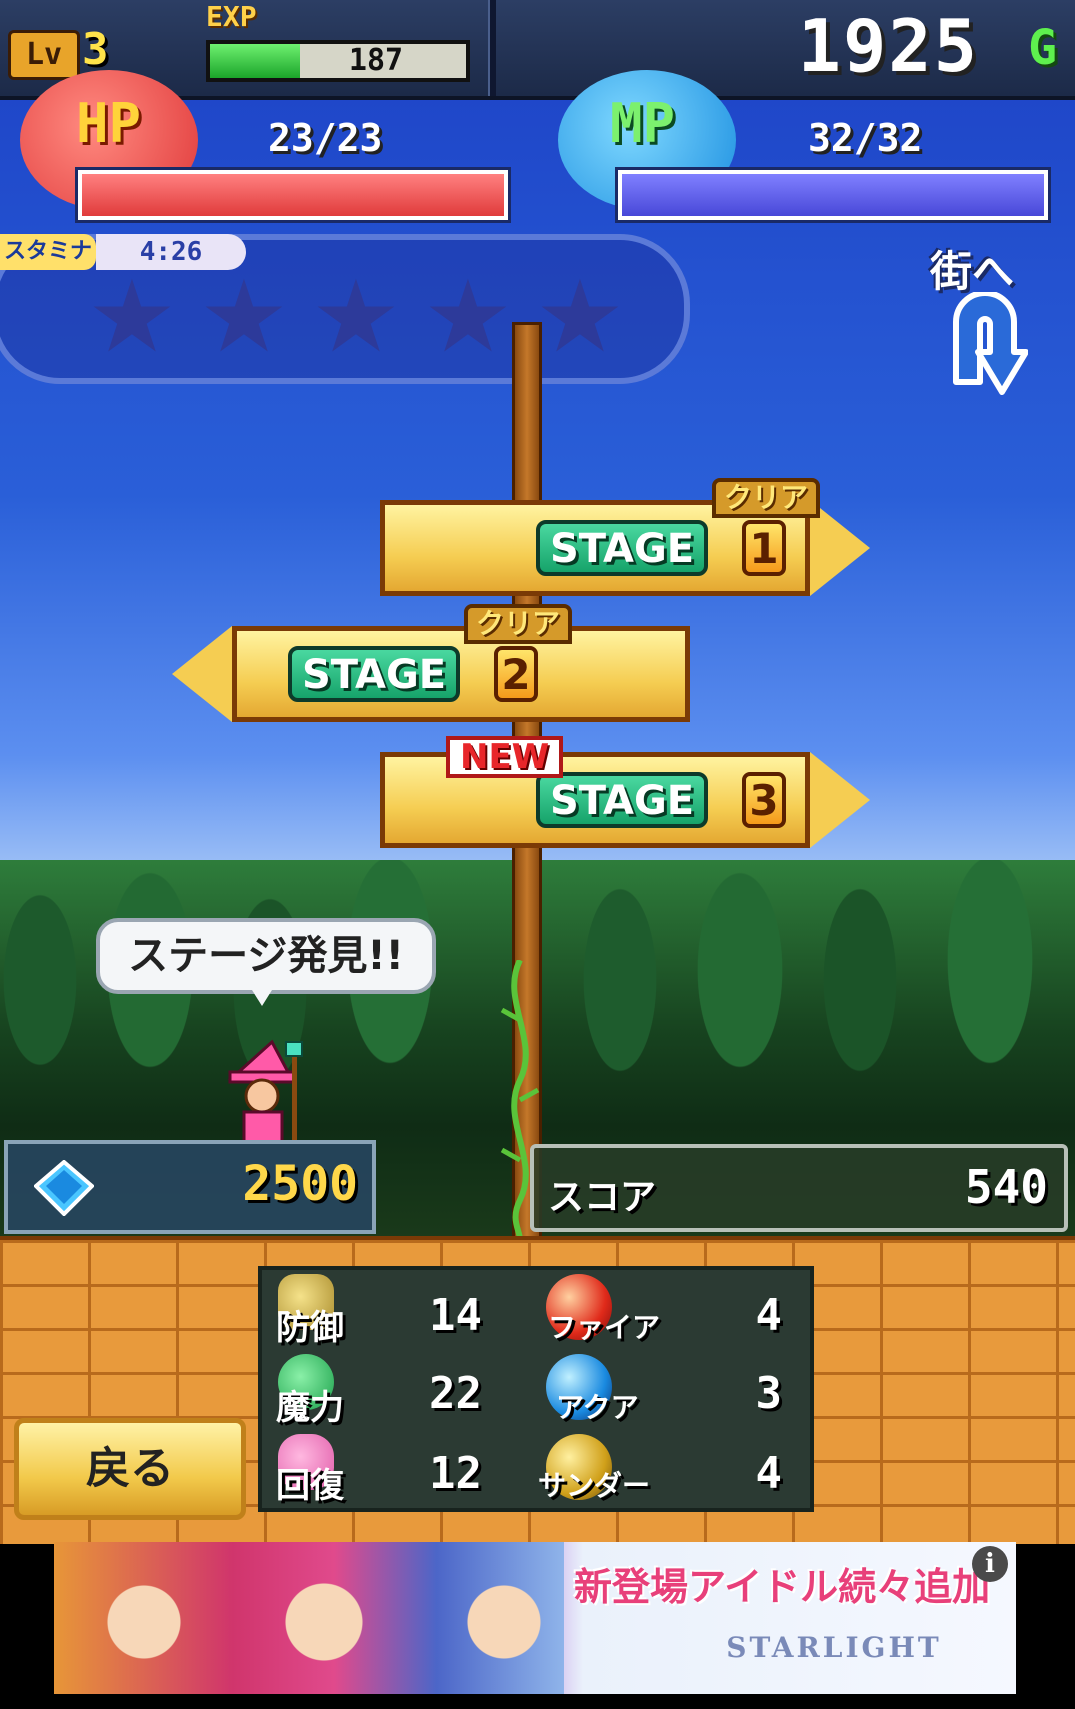  Describe the element at coordinates (202, 674) in the screenshot. I see `stage-2-sign-tip` at that location.